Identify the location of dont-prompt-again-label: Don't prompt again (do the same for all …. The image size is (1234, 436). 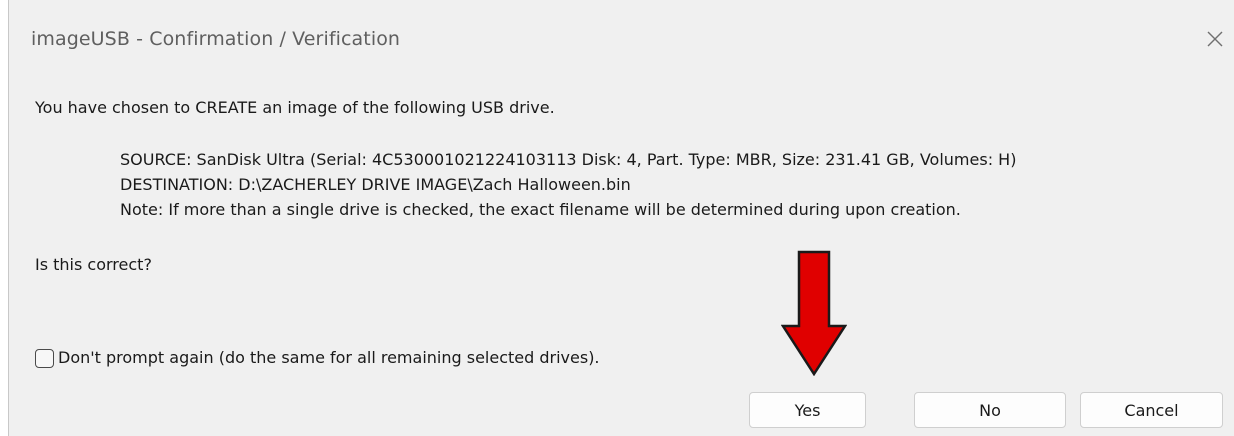
(329, 358).